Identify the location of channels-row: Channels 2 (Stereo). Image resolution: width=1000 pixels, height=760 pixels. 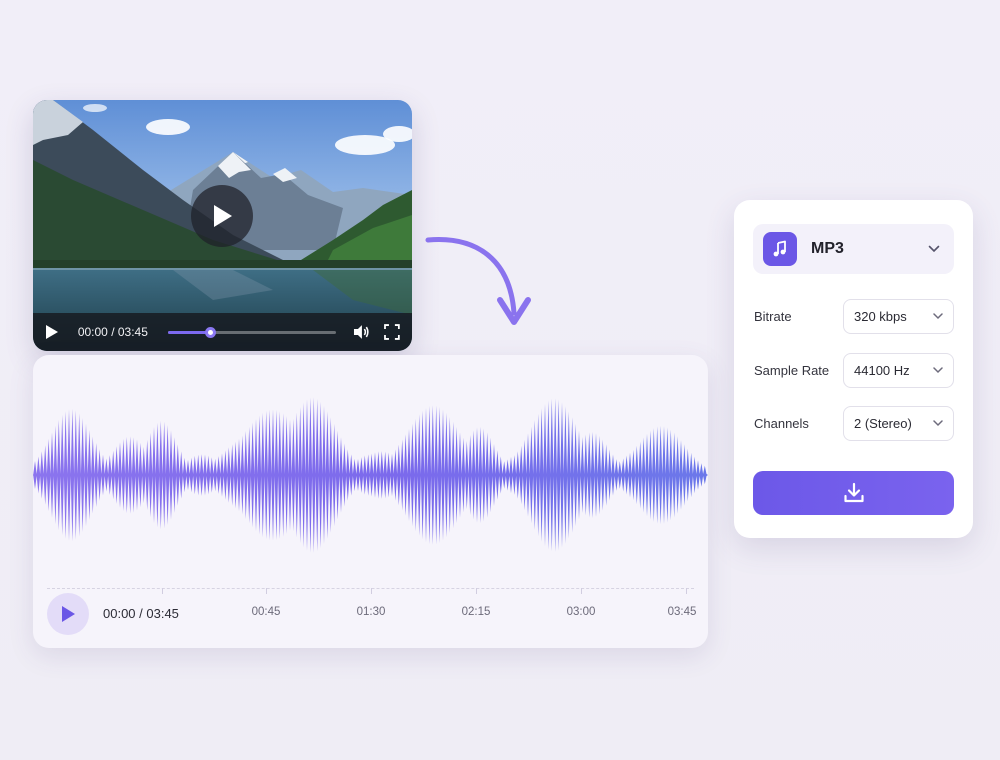
(854, 423).